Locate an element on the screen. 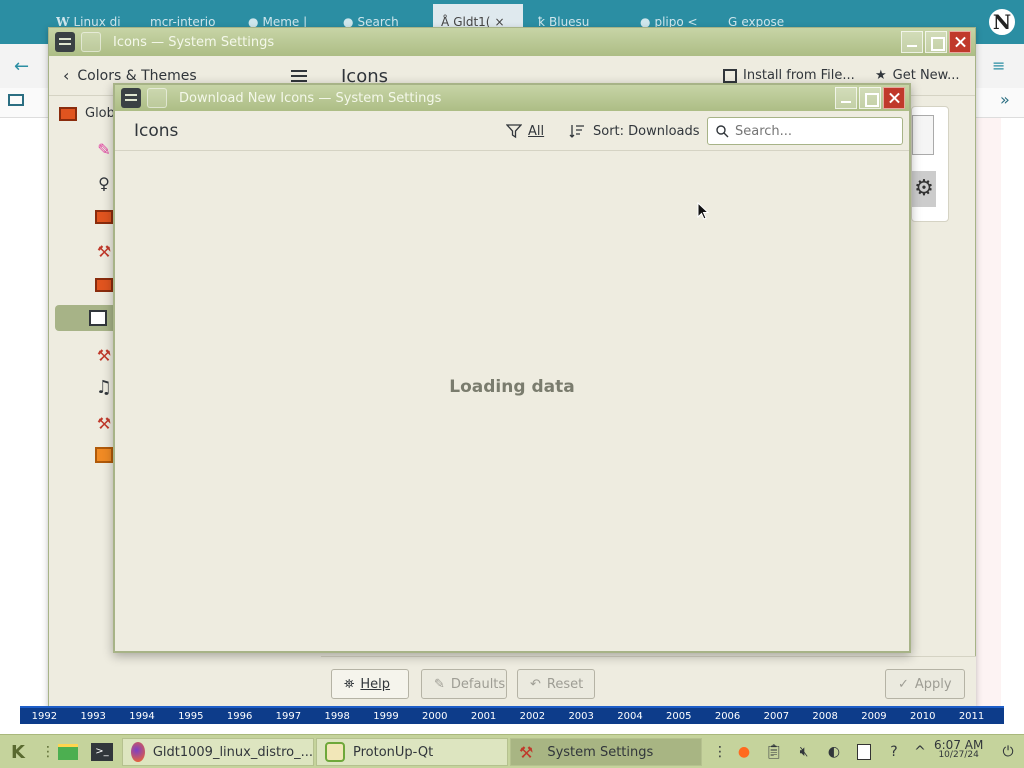  task-protonup: ProtonUp-Qt is located at coordinates (412, 752).